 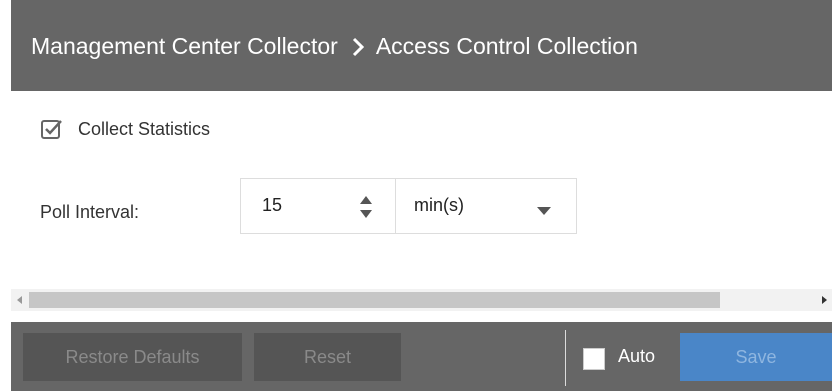 I want to click on breadcrumb-parent: Management Center Collector, so click(x=184, y=46).